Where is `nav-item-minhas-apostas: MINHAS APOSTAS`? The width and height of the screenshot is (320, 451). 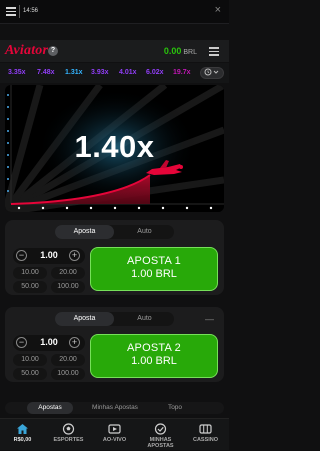 nav-item-minhas-apostas: MINHAS APOSTAS is located at coordinates (160, 435).